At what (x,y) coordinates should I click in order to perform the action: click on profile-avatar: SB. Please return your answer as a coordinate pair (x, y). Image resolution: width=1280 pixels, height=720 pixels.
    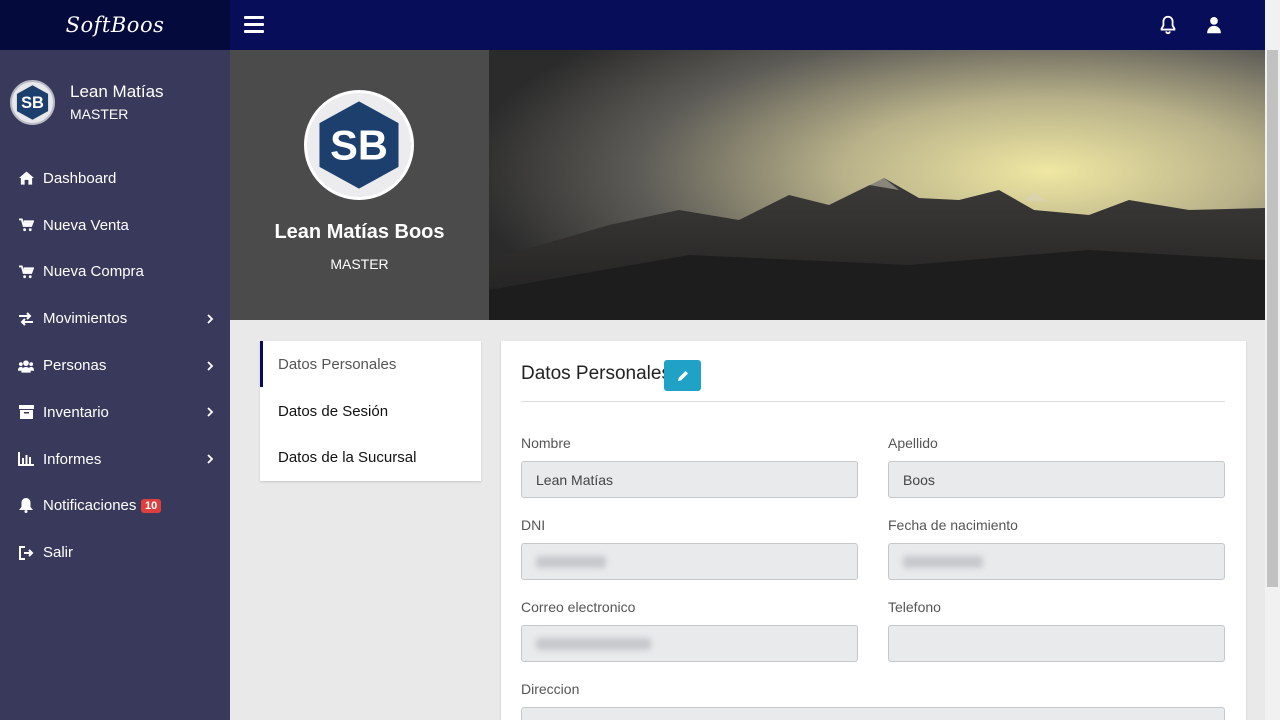
    Looking at the image, I should click on (359, 145).